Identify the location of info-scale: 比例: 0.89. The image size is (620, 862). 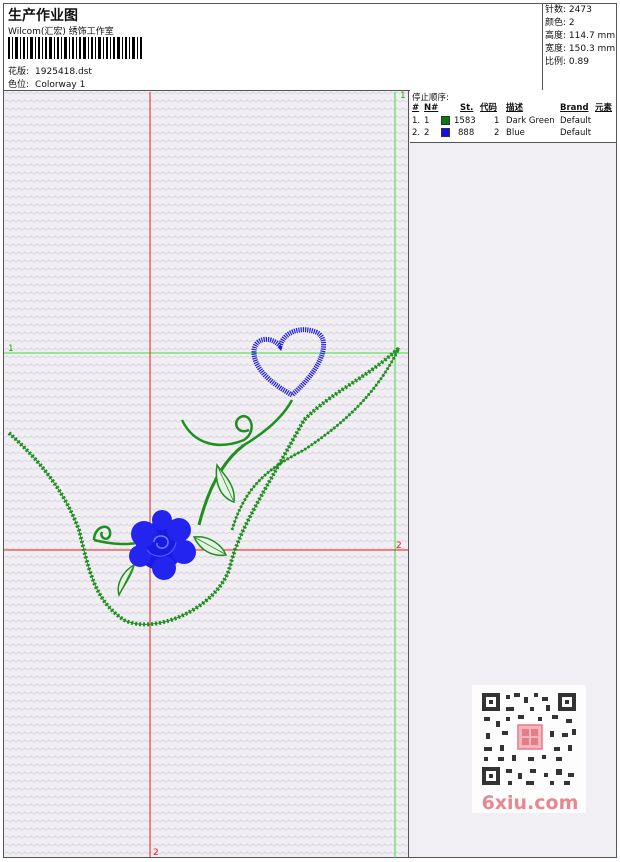
(567, 62).